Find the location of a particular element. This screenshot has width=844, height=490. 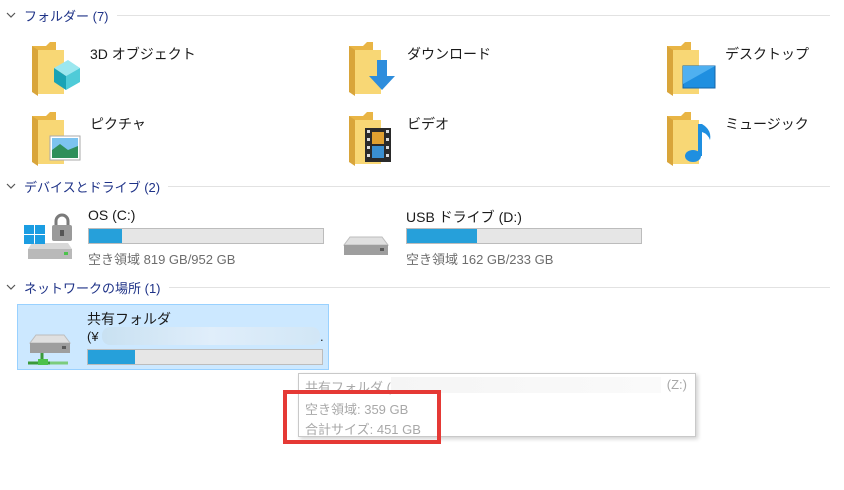

usb-drive-icon is located at coordinates (366, 239).